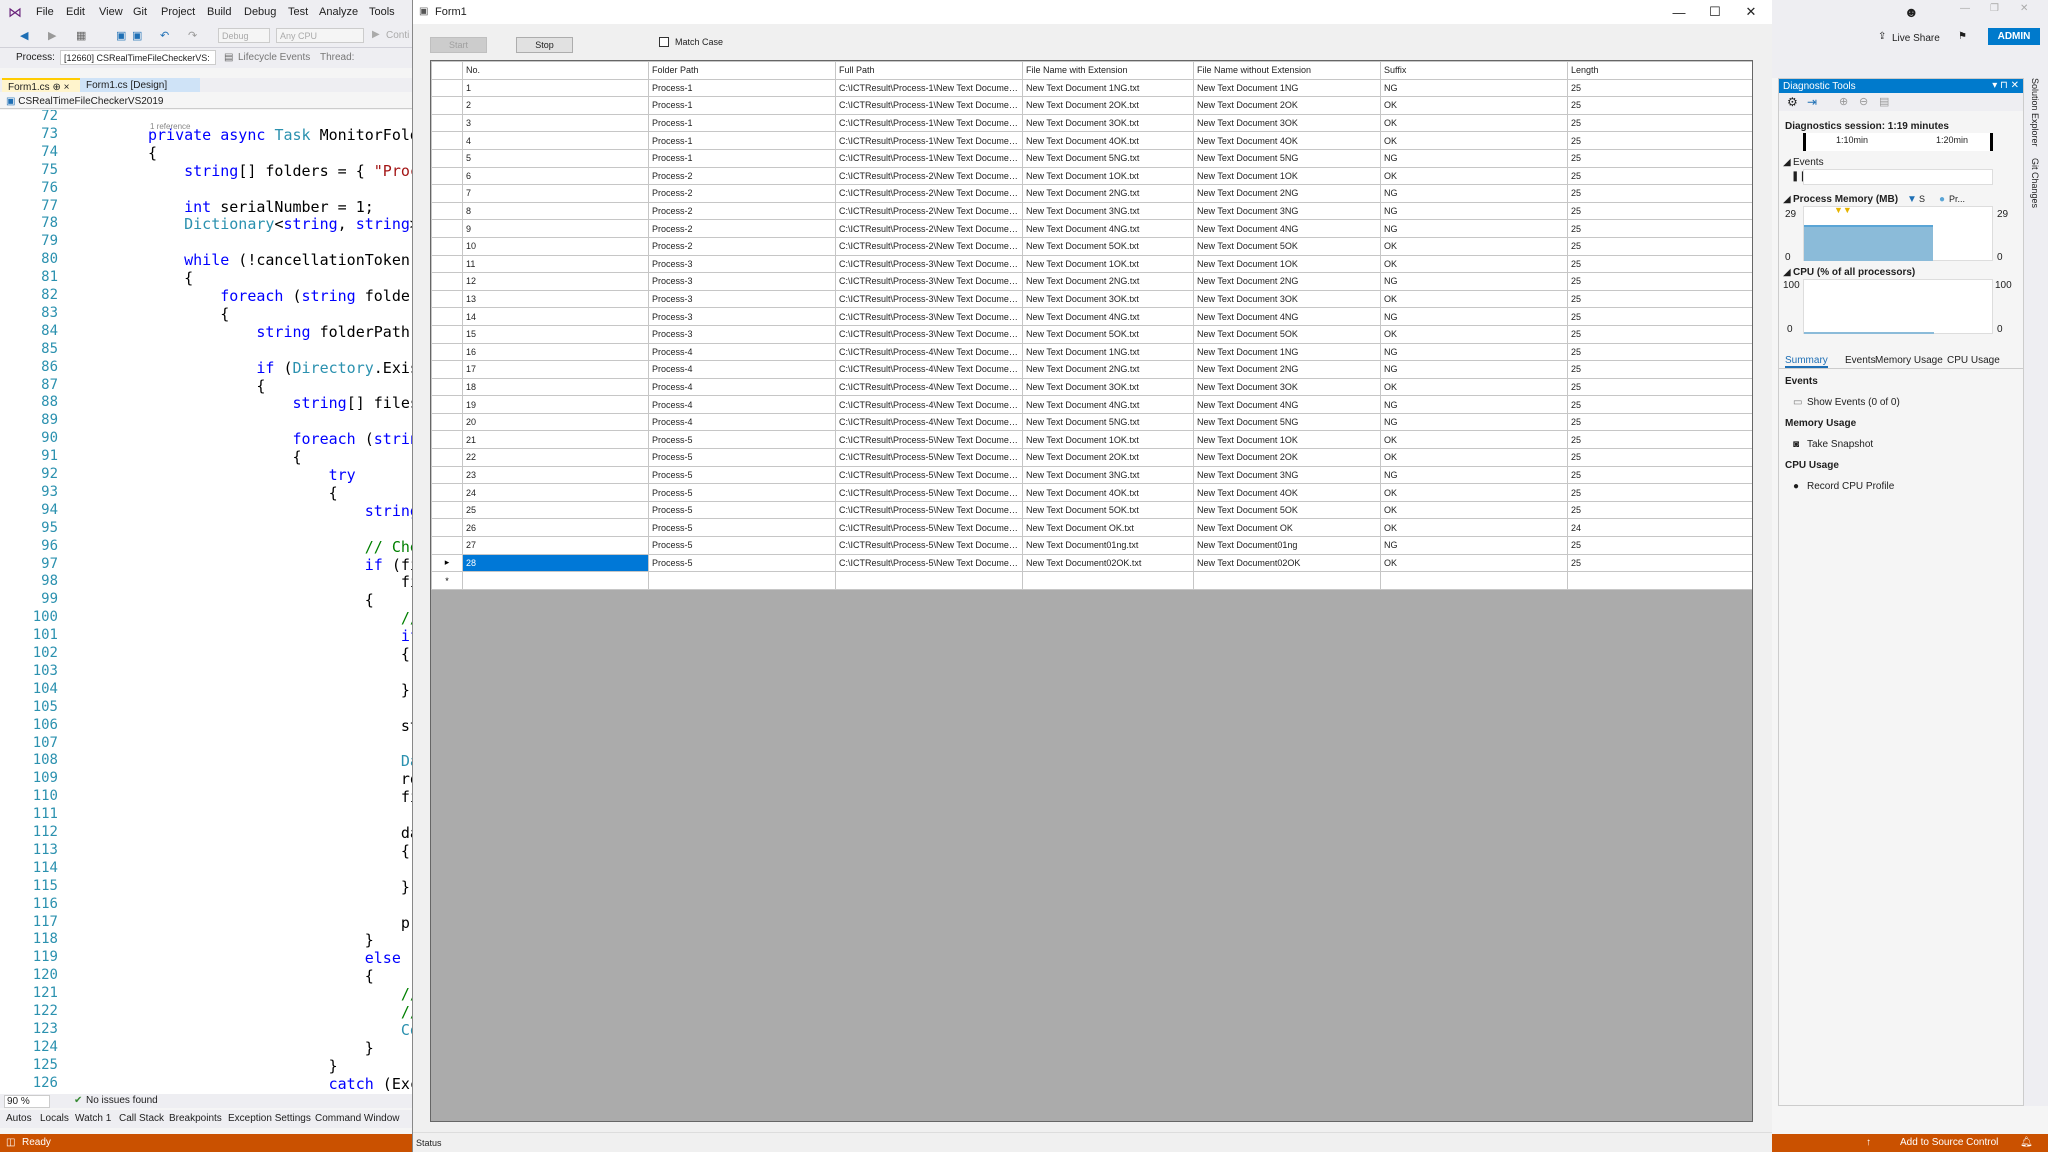 Image resolution: width=2048 pixels, height=1152 pixels. I want to click on show-events-link: Show Events (0 of 0), so click(1853, 402).